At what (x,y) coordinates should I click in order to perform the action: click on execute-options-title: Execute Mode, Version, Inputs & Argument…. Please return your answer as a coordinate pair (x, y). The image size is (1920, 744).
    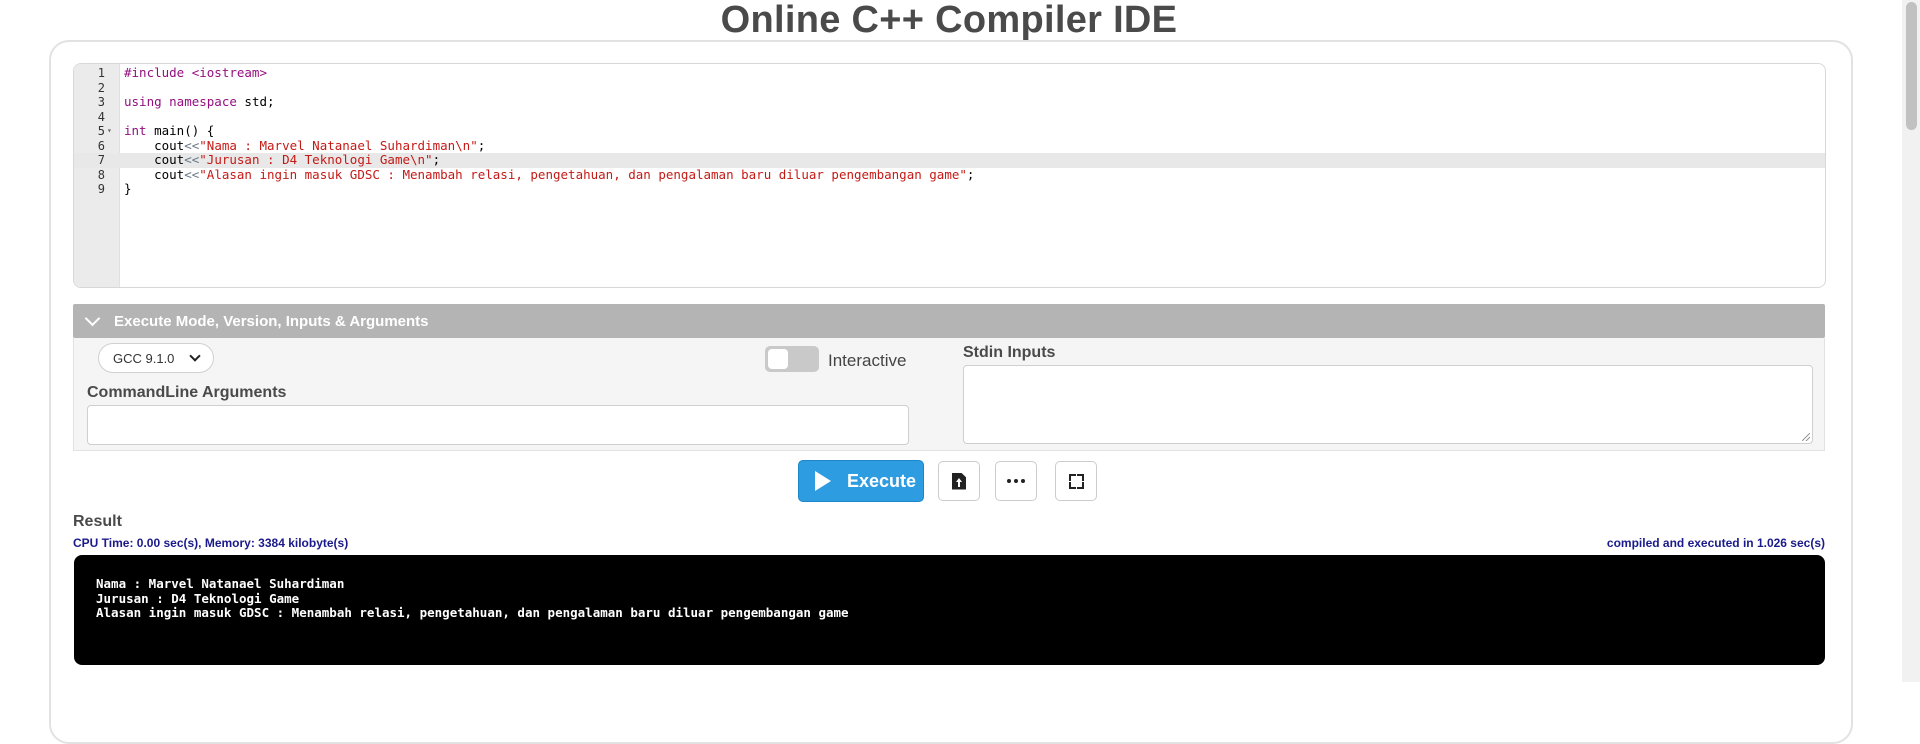
    Looking at the image, I should click on (271, 321).